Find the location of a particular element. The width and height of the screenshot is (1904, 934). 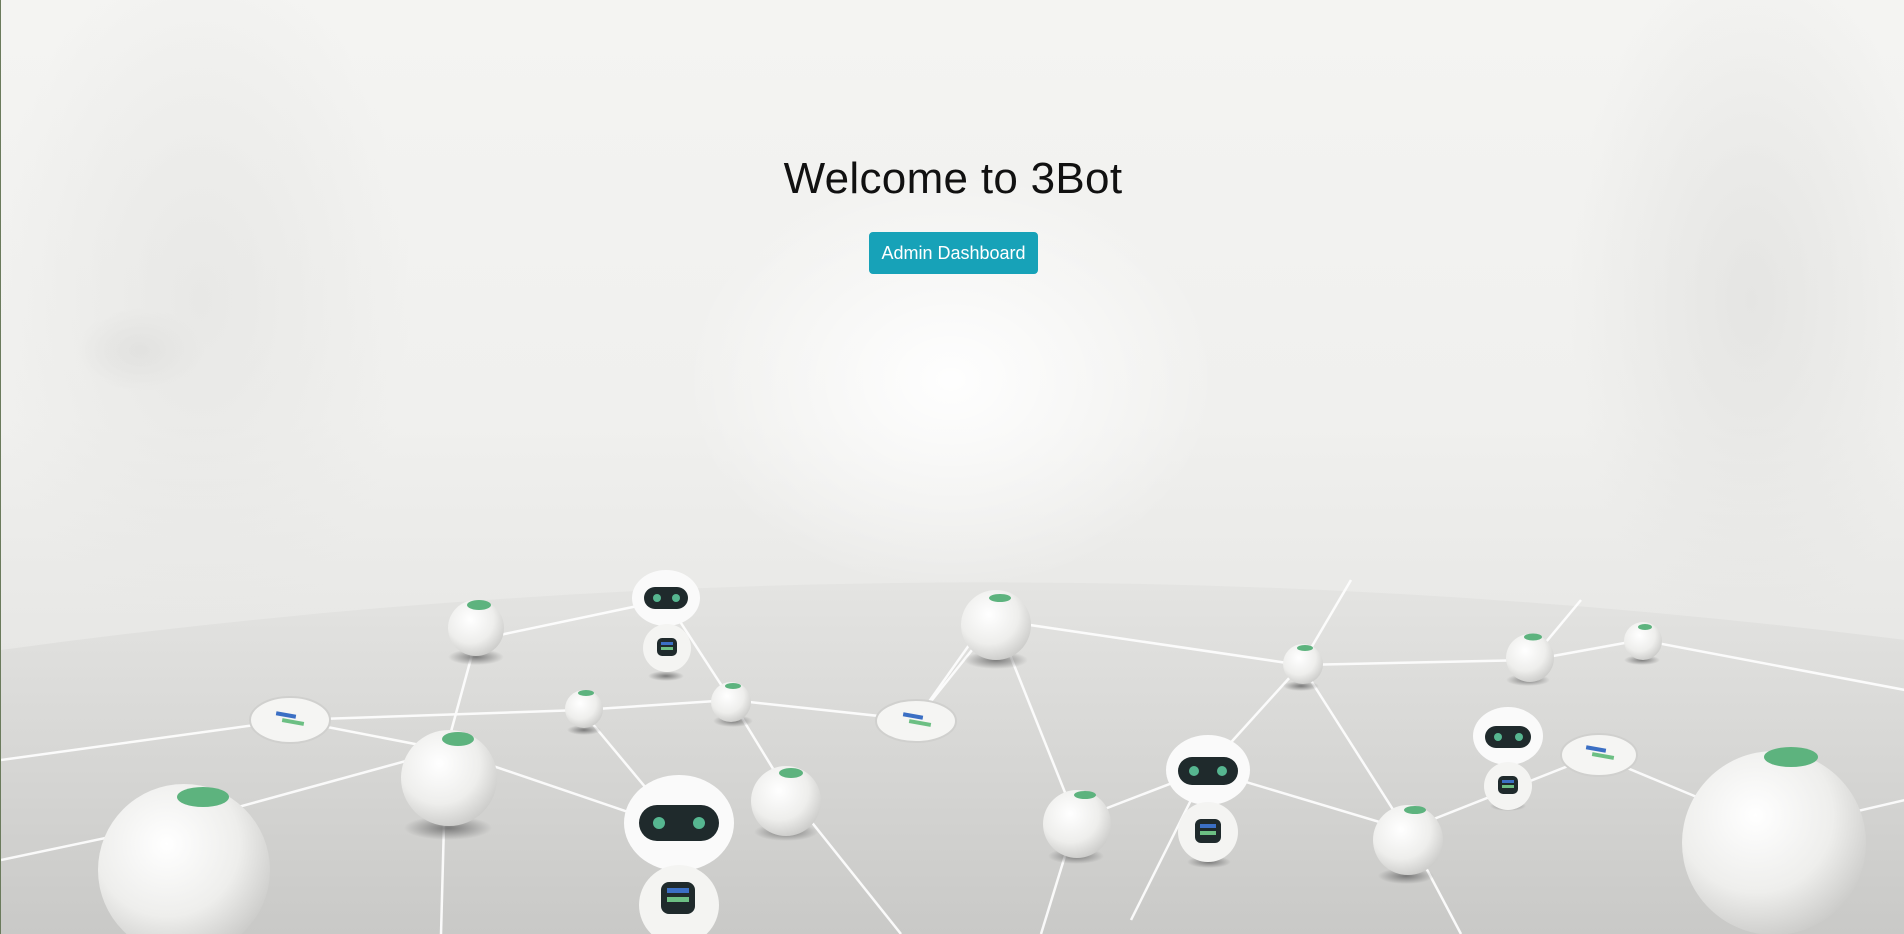

admin-dashboard-button: Admin Dashboard is located at coordinates (953, 253).